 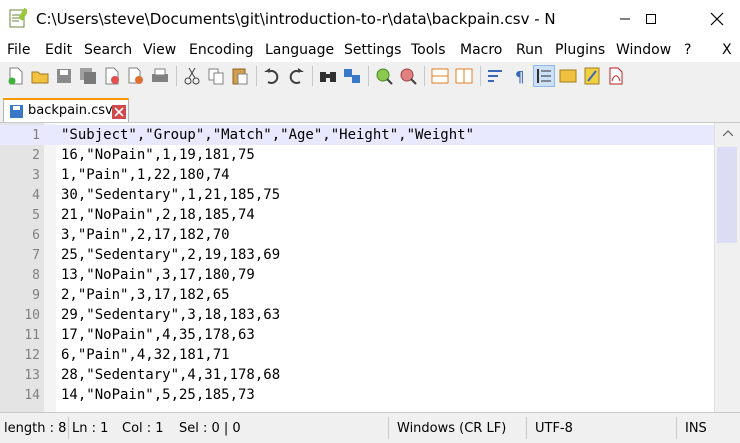 What do you see at coordinates (108, 50) in the screenshot?
I see `menu-search: Search` at bounding box center [108, 50].